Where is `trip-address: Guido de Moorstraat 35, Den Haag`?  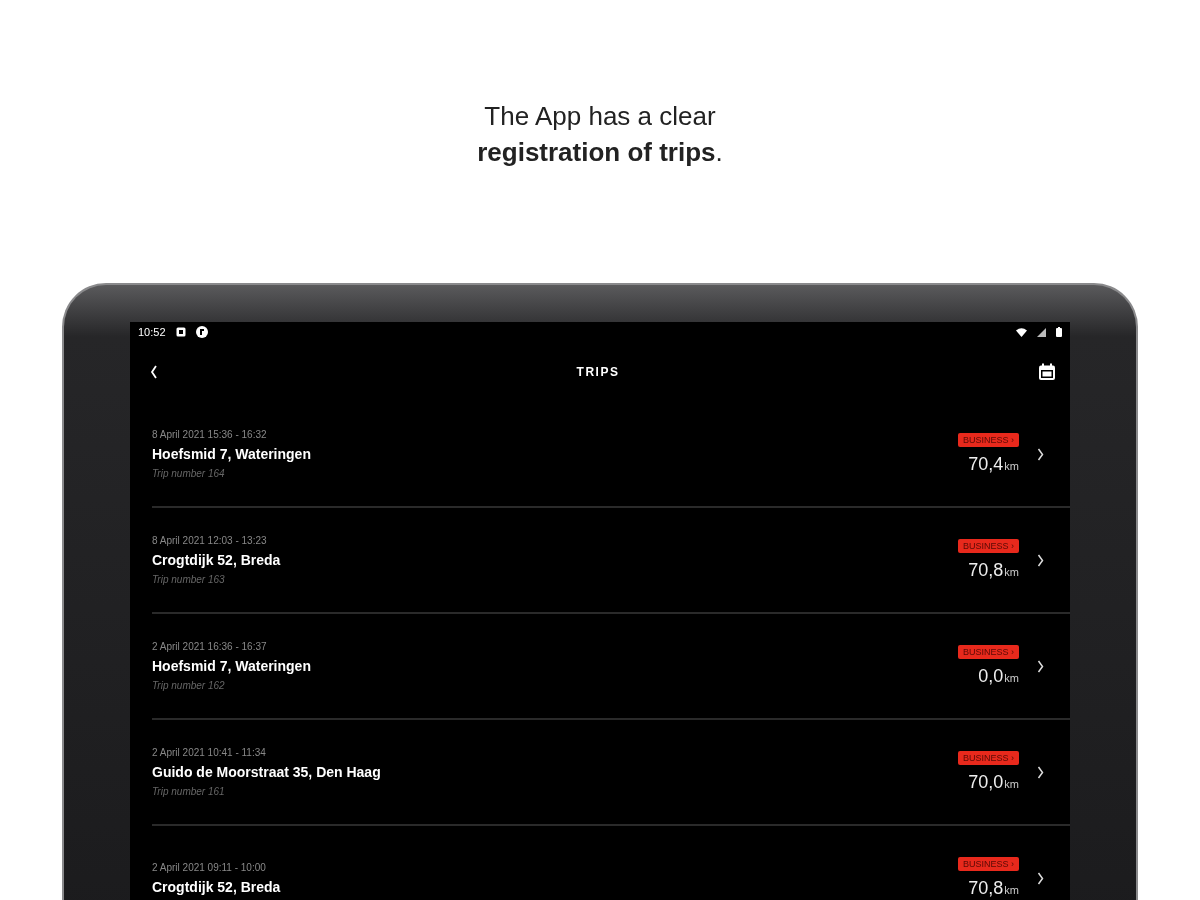
trip-address: Guido de Moorstraat 35, Den Haag is located at coordinates (267, 772).